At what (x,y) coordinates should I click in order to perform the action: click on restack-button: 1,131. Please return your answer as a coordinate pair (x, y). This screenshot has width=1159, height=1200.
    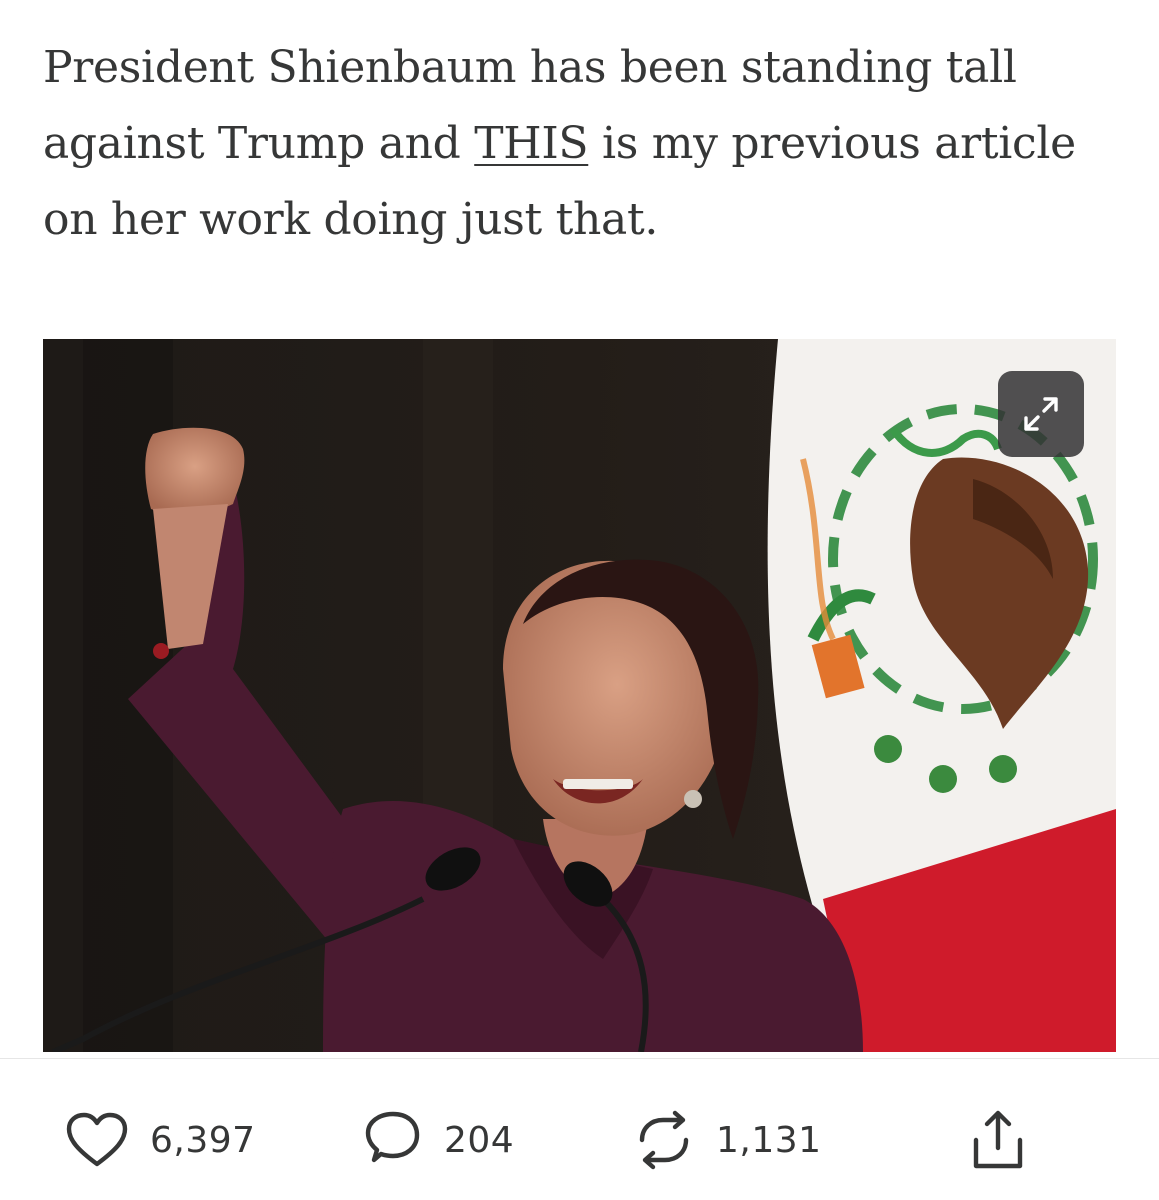
    Looking at the image, I should click on (728, 1140).